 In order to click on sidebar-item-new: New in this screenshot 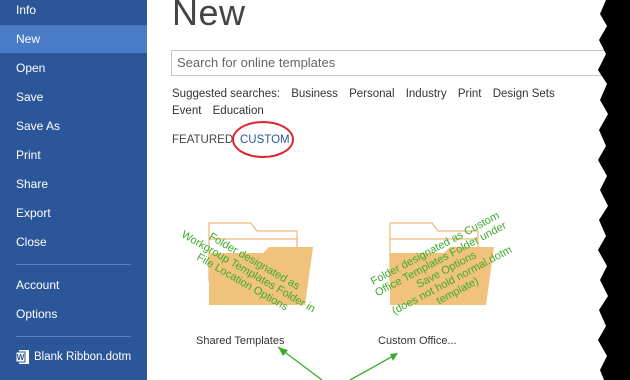, I will do `click(73, 39)`.